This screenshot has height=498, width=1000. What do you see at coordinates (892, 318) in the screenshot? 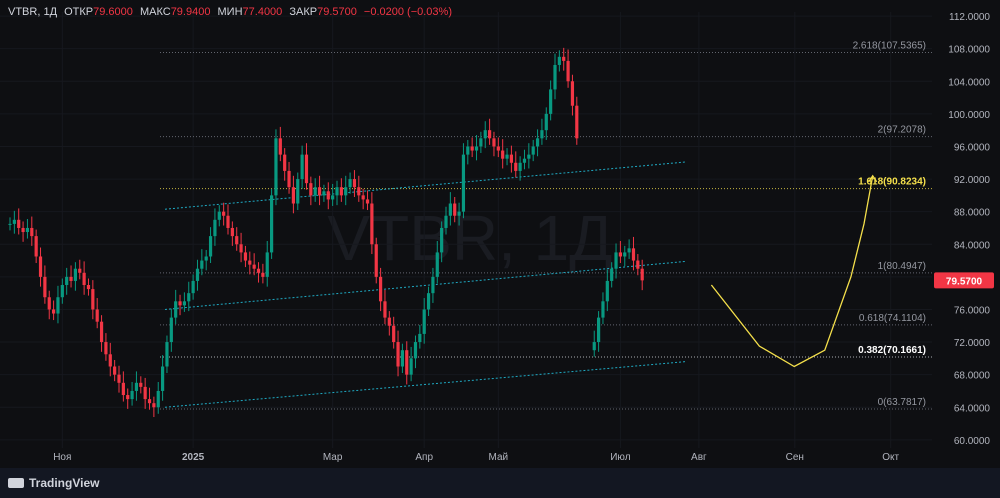
I see `fib-label: 0.618(74.1104)` at bounding box center [892, 318].